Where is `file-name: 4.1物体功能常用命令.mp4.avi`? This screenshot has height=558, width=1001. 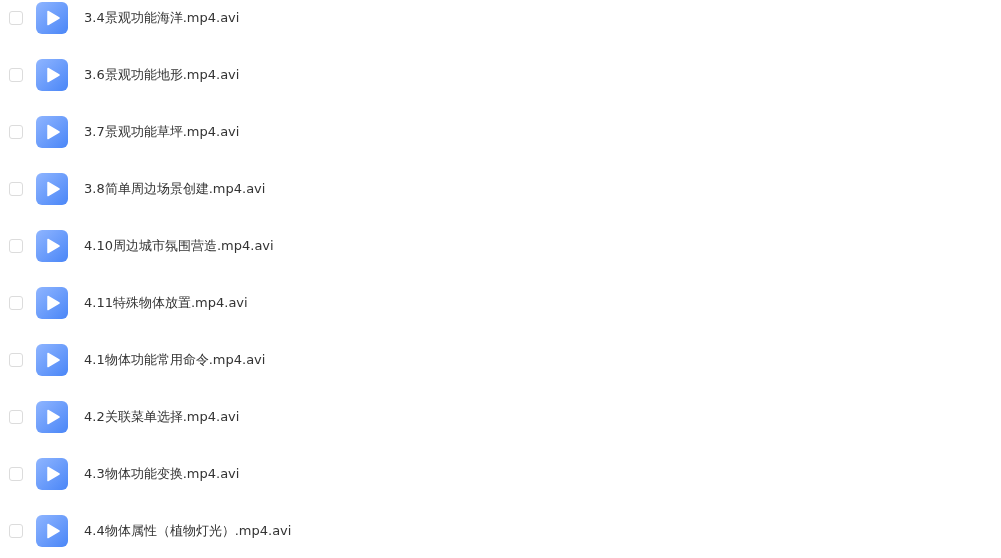
file-name: 4.1物体功能常用命令.mp4.avi is located at coordinates (175, 360).